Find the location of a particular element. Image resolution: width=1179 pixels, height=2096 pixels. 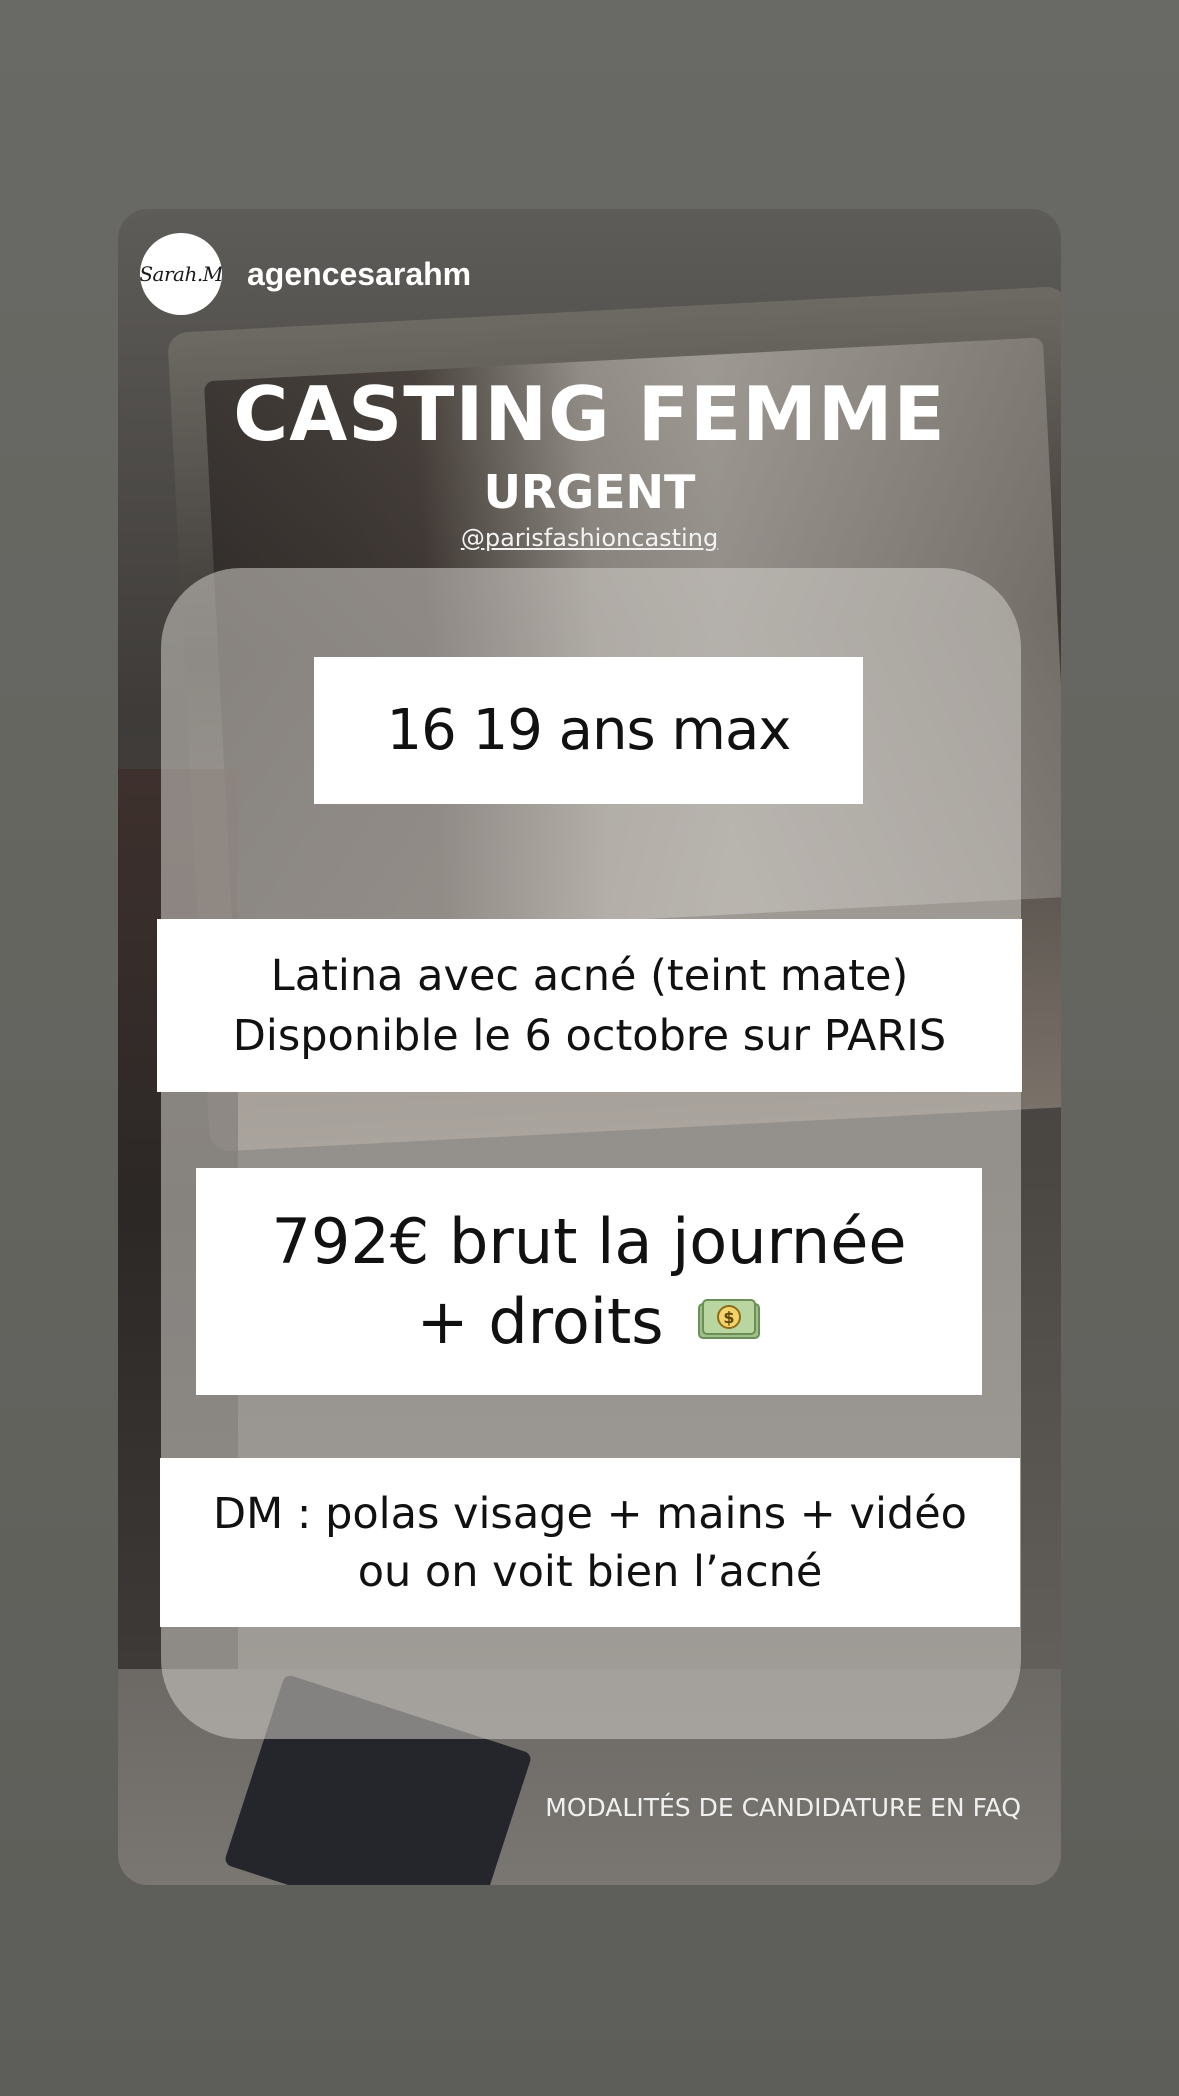

dm-line-2: ou on voit bien l’acné is located at coordinates (590, 1571).